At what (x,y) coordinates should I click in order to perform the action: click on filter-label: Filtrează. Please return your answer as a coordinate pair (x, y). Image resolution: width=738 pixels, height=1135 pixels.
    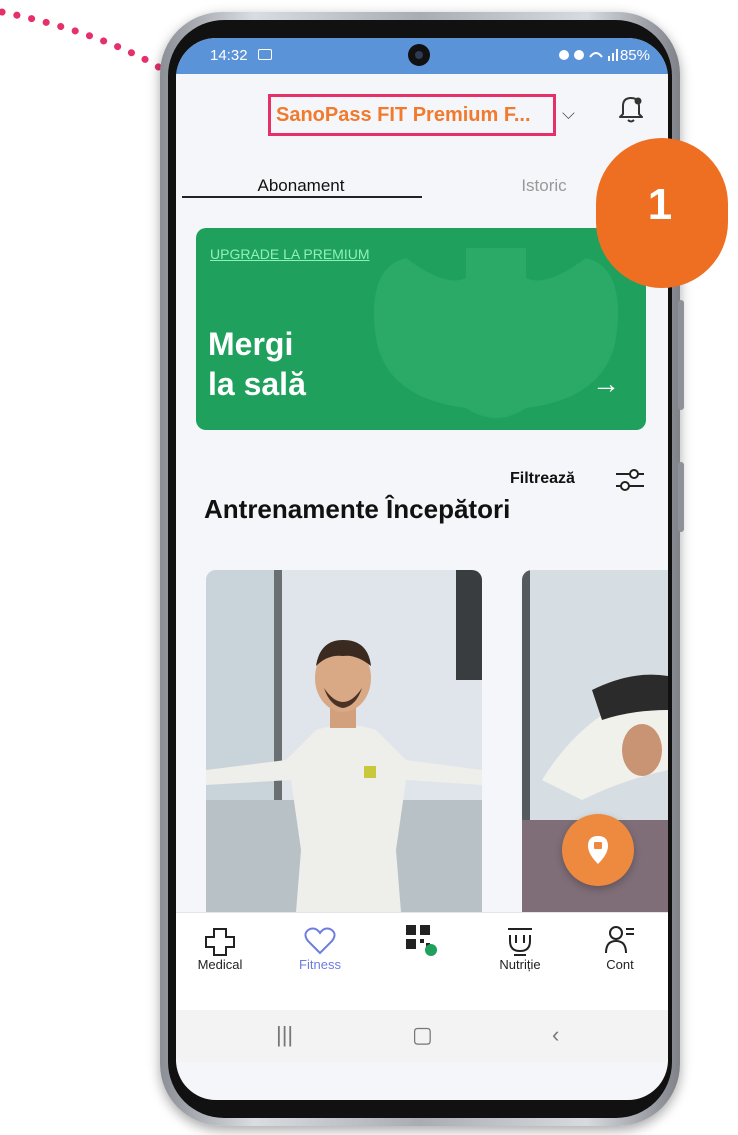
    Looking at the image, I should click on (542, 479).